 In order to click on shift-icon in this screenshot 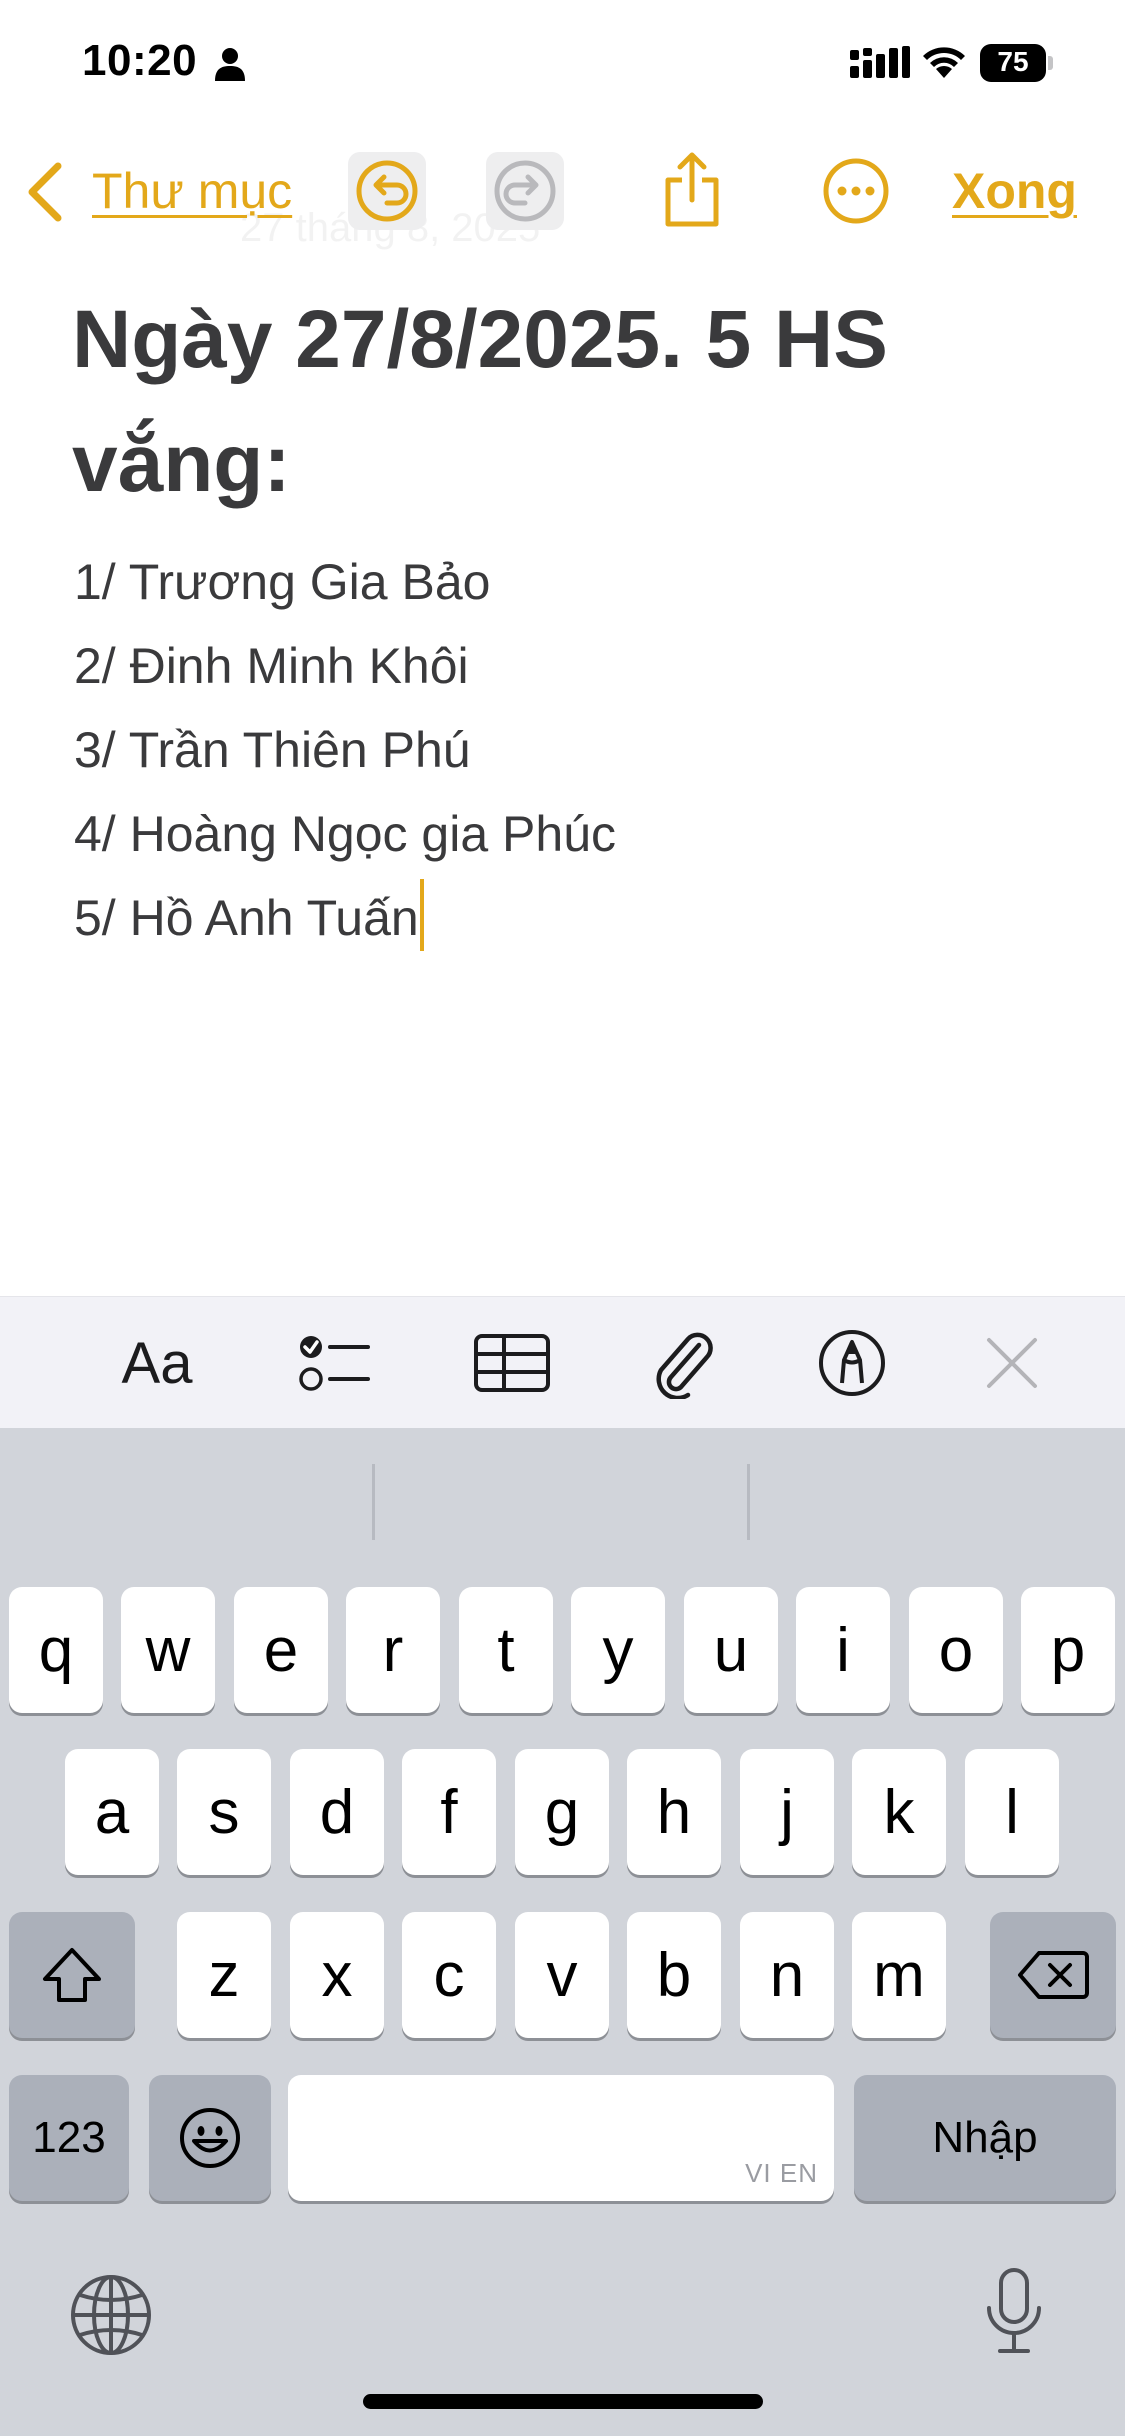, I will do `click(72, 1975)`.